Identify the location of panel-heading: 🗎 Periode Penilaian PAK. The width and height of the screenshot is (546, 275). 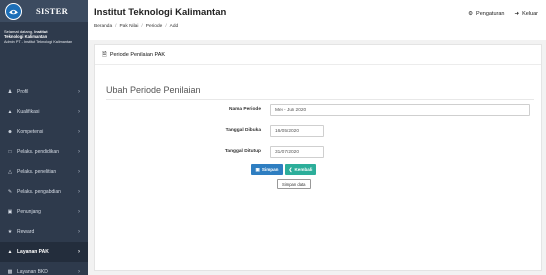
(318, 55).